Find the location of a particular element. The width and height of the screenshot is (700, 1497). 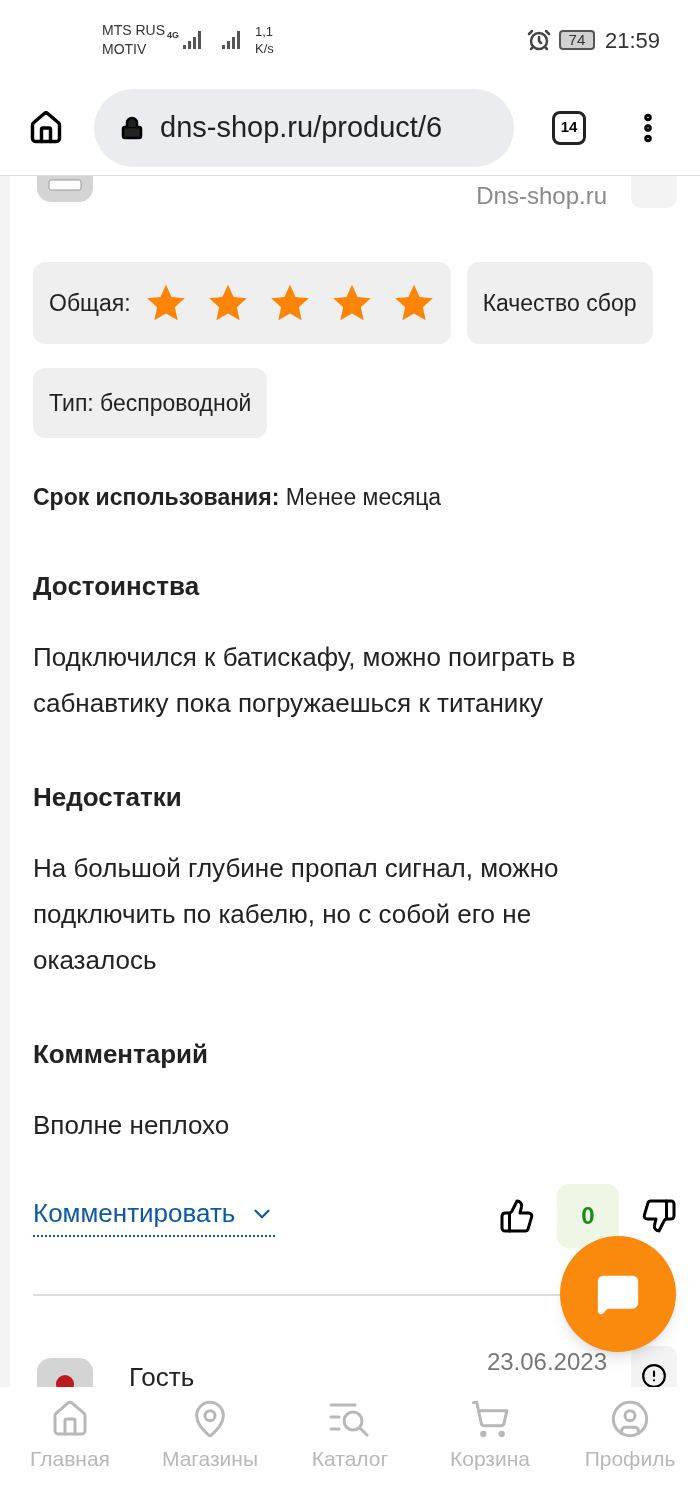

rating-label: Общая: is located at coordinates (90, 303).